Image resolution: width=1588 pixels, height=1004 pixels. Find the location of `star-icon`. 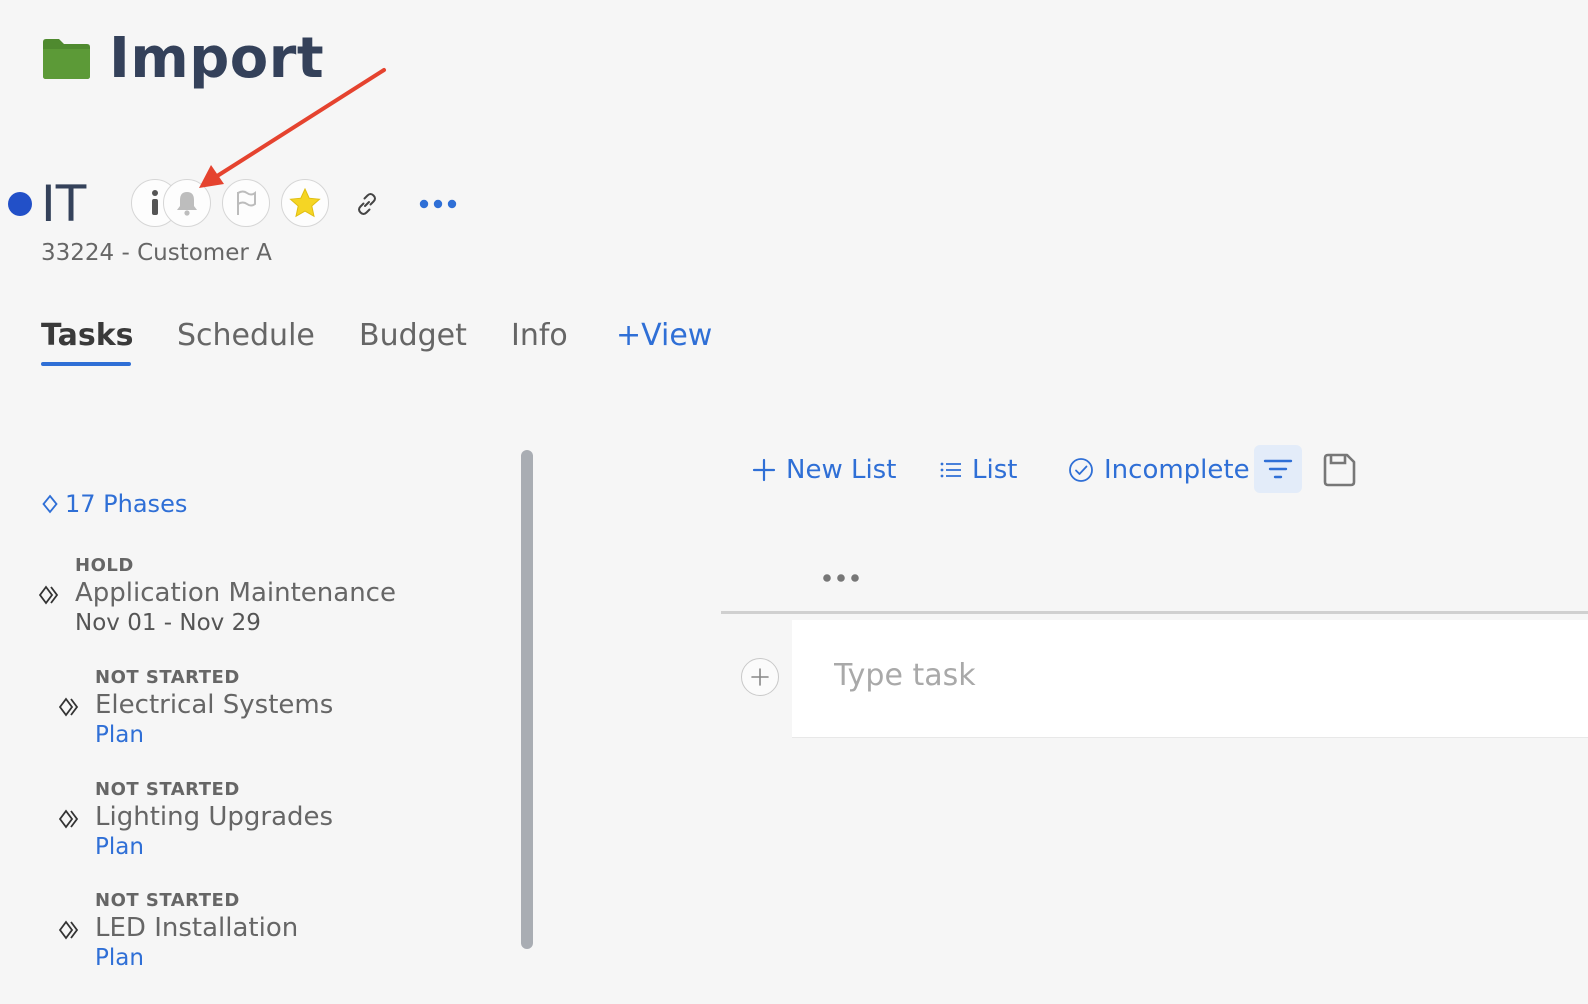

star-icon is located at coordinates (305, 203).